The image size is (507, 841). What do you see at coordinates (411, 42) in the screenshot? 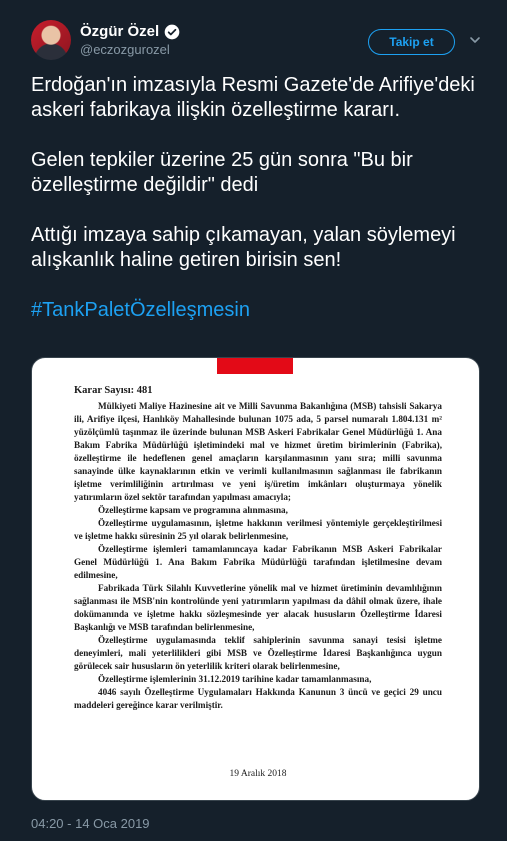
I see `follow-button: Takip et` at bounding box center [411, 42].